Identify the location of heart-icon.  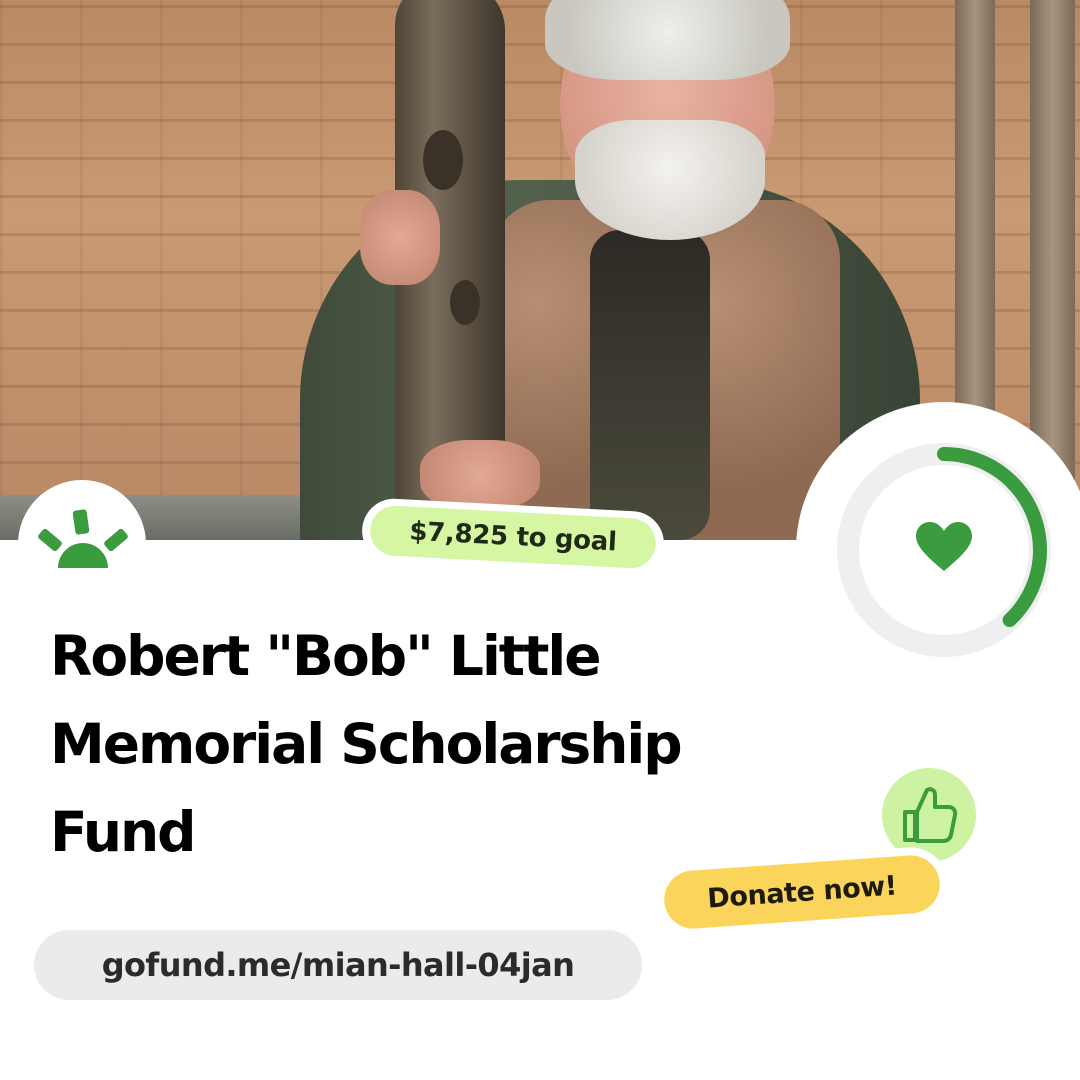
(944, 546).